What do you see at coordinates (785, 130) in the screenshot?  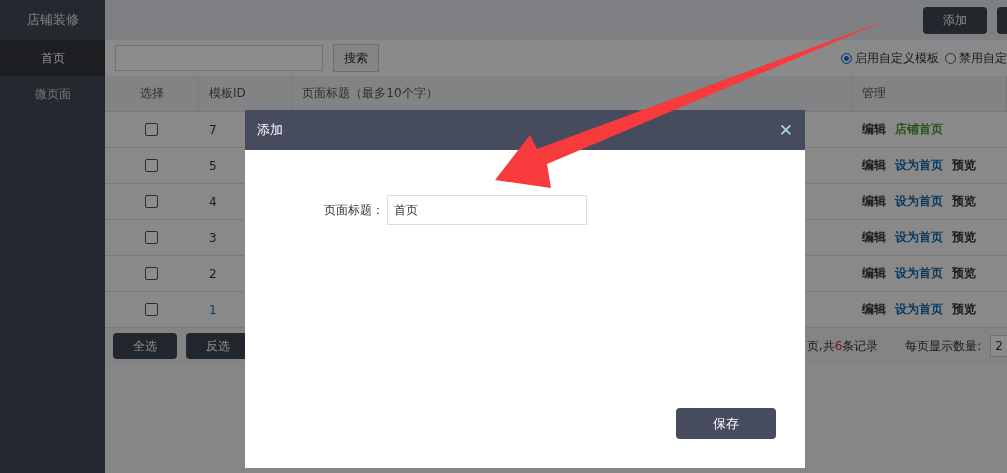 I see `close-icon: ✕` at bounding box center [785, 130].